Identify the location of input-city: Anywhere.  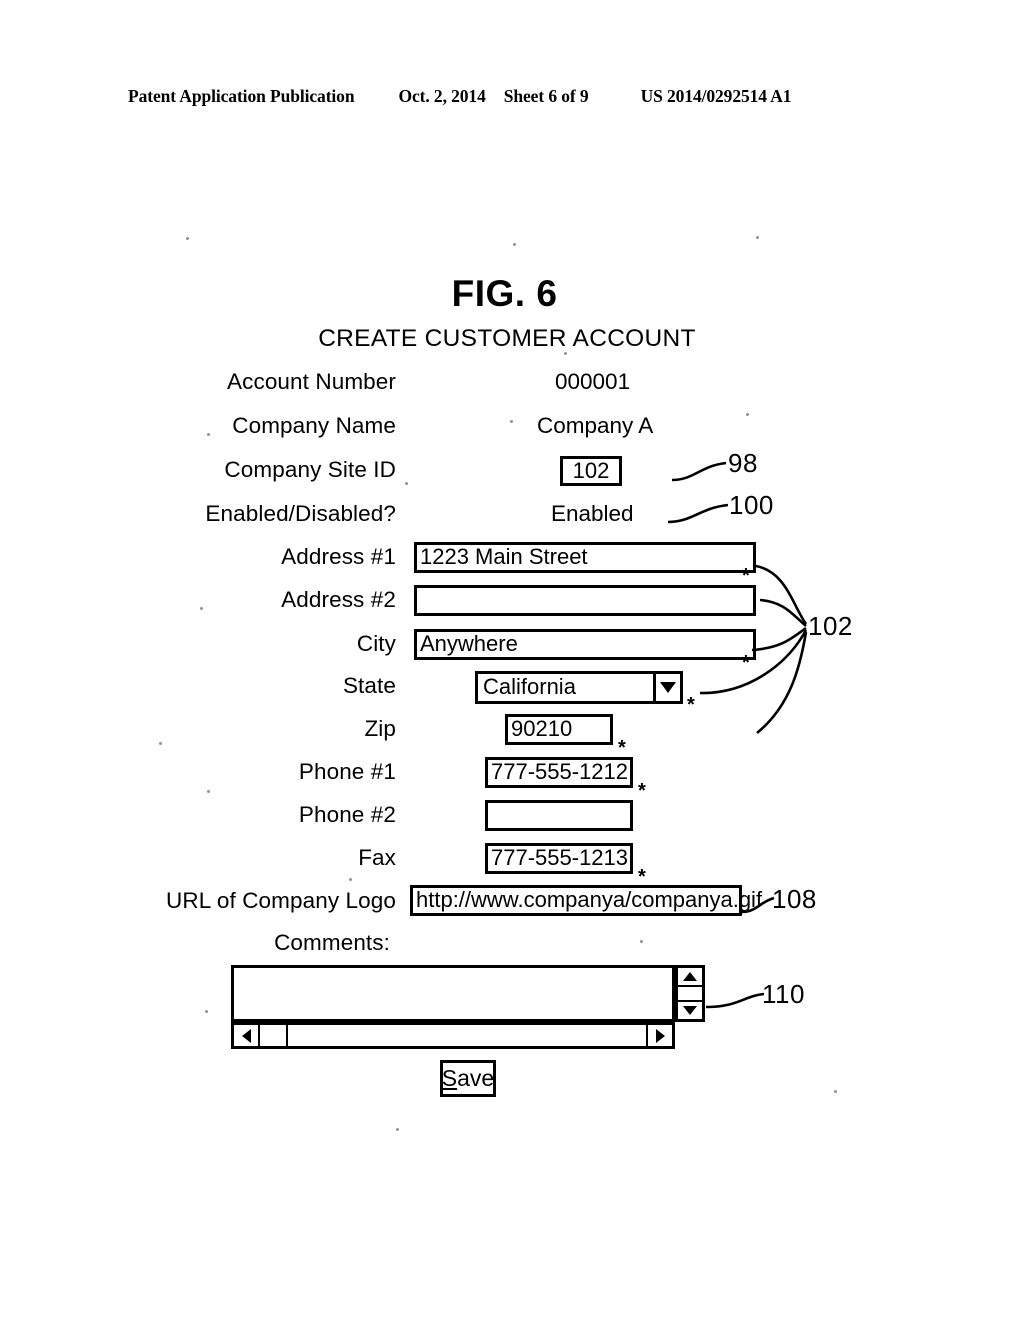
(585, 644).